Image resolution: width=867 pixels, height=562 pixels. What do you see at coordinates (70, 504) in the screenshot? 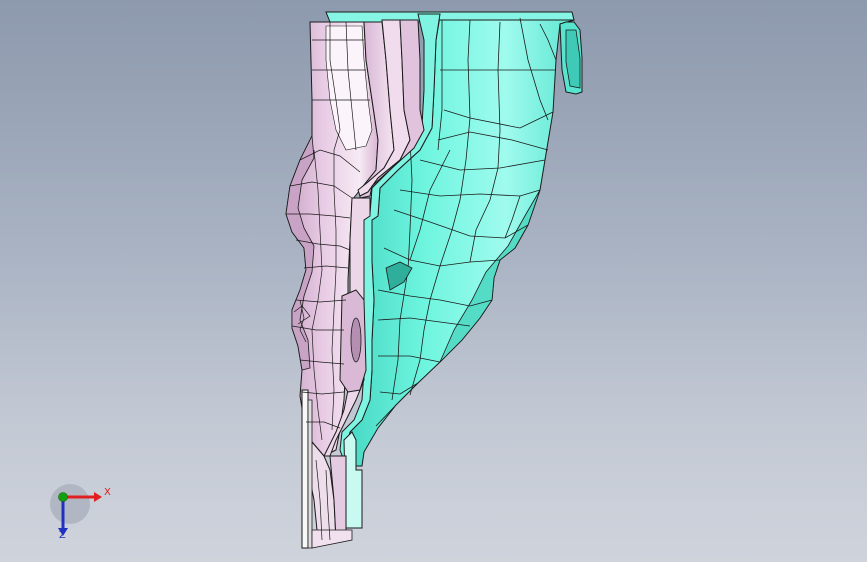
I see `triad-origin-shadow` at bounding box center [70, 504].